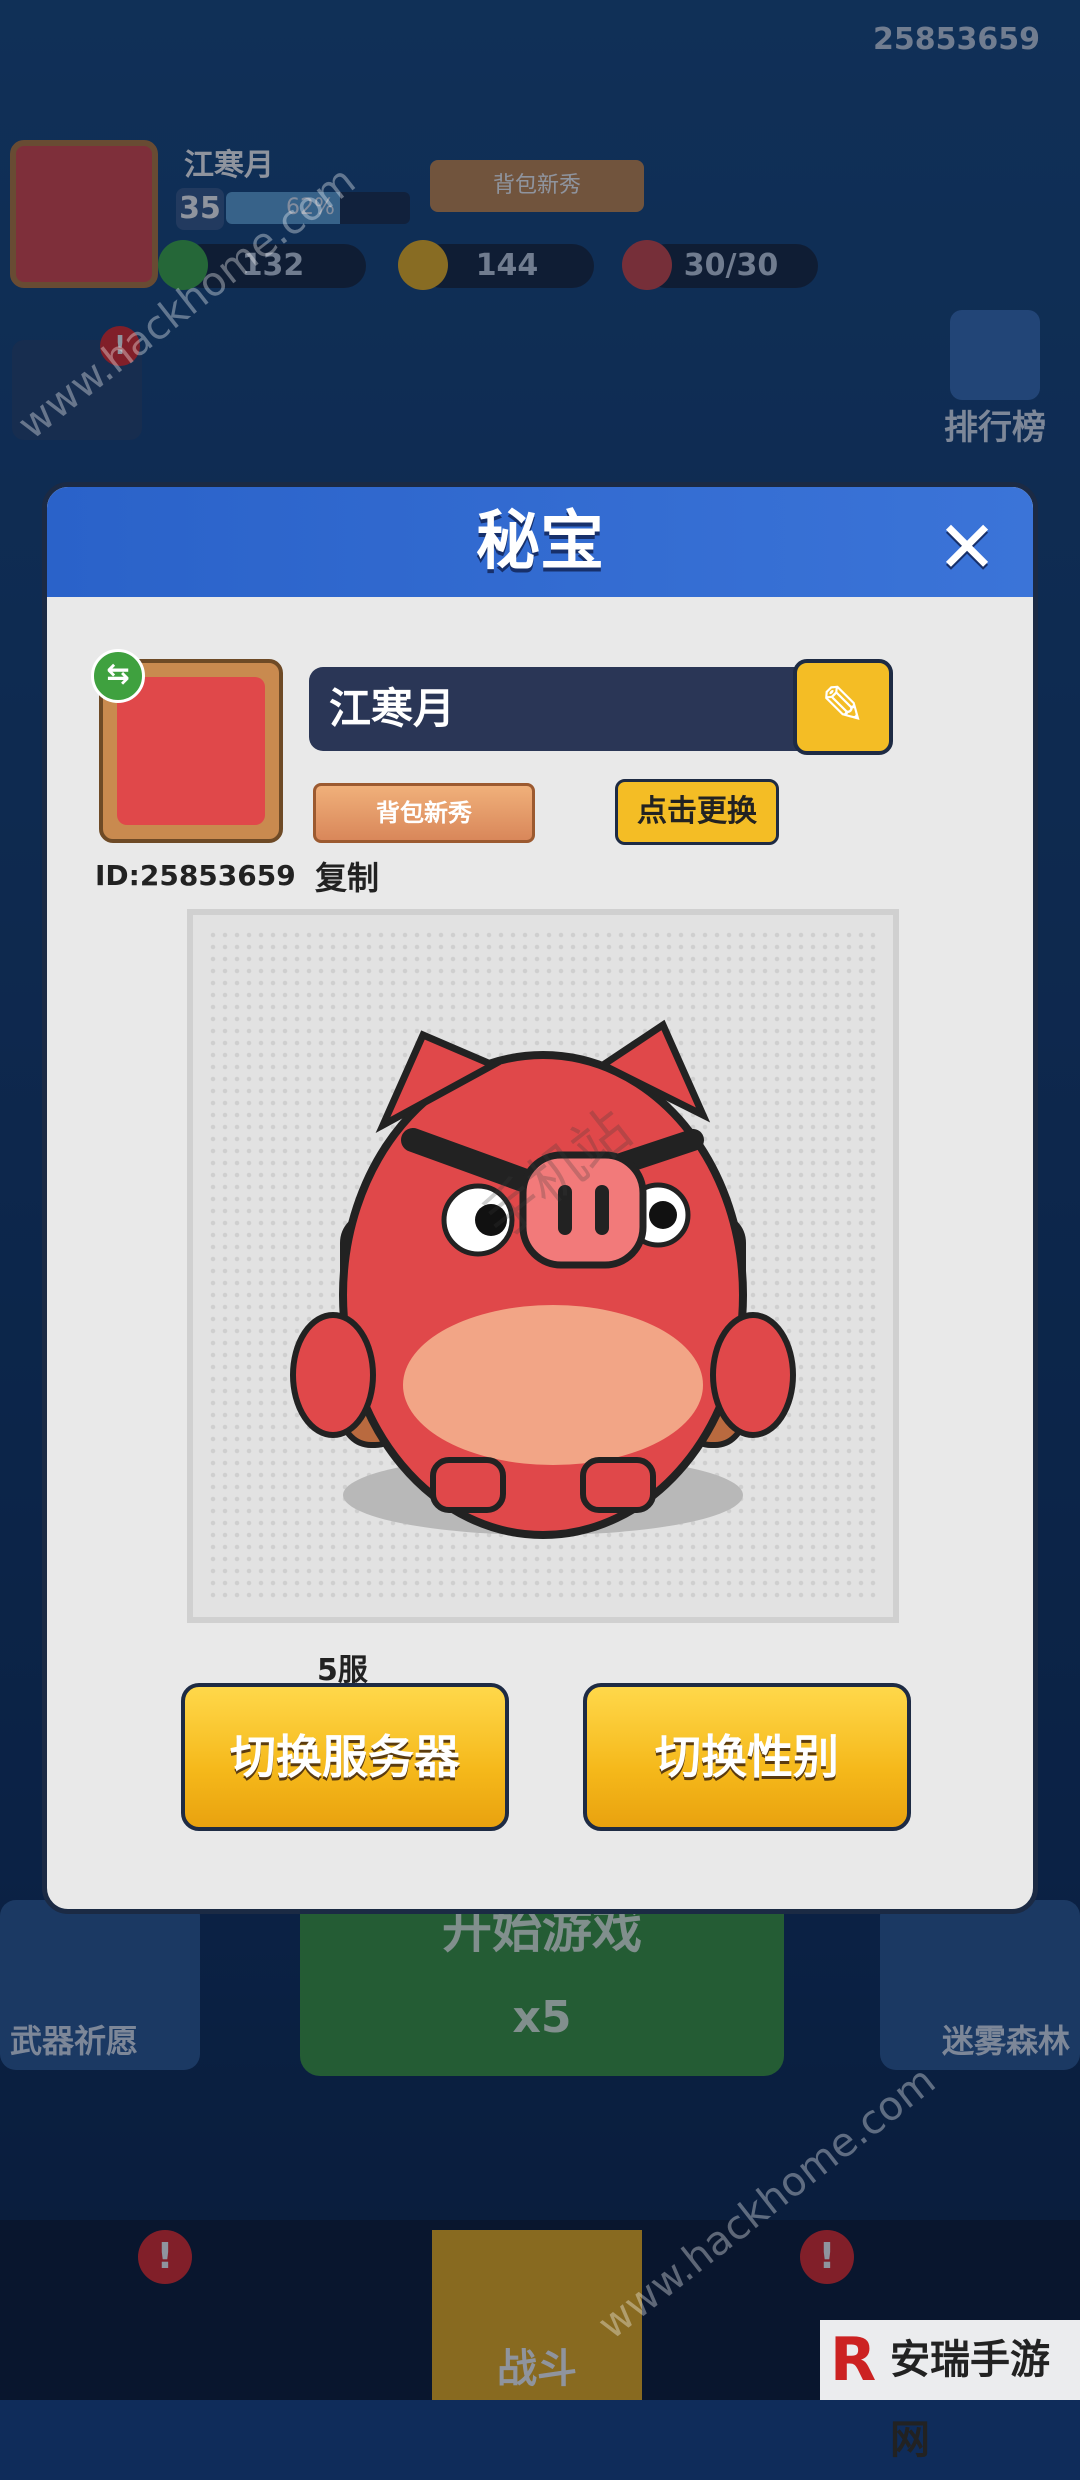  Describe the element at coordinates (967, 547) in the screenshot. I see `close-icon: ✕` at that location.